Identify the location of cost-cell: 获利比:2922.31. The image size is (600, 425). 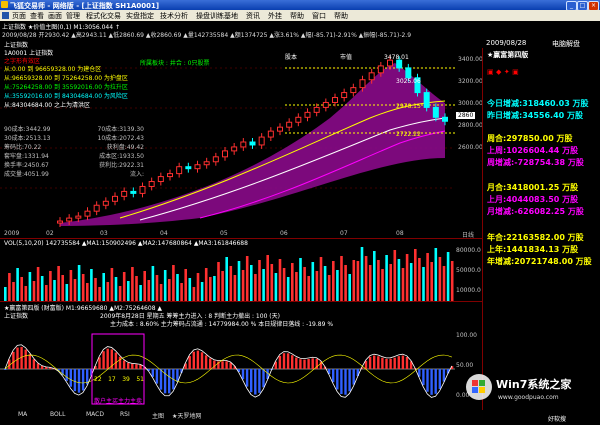
(121, 165).